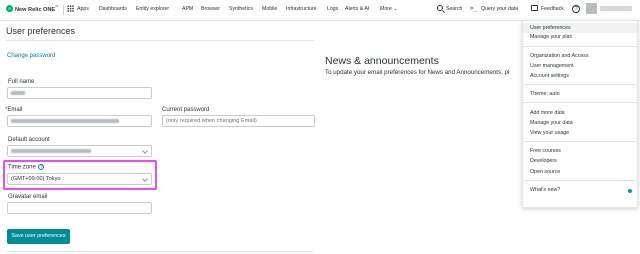  I want to click on nav-entity-explorer: Entity explorer, so click(152, 9).